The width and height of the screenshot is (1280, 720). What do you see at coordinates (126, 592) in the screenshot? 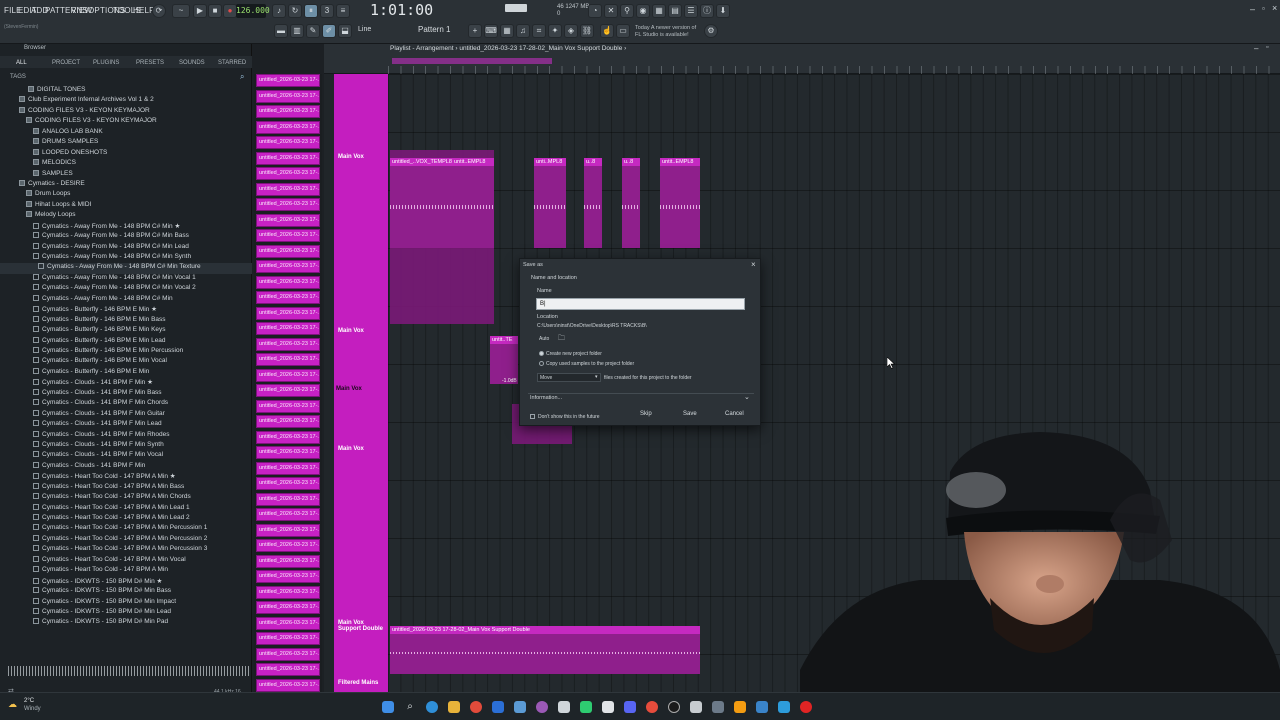
I see `browser-file: Cymatics - IDKWTS - 150 BPM D# Min Bass` at bounding box center [126, 592].